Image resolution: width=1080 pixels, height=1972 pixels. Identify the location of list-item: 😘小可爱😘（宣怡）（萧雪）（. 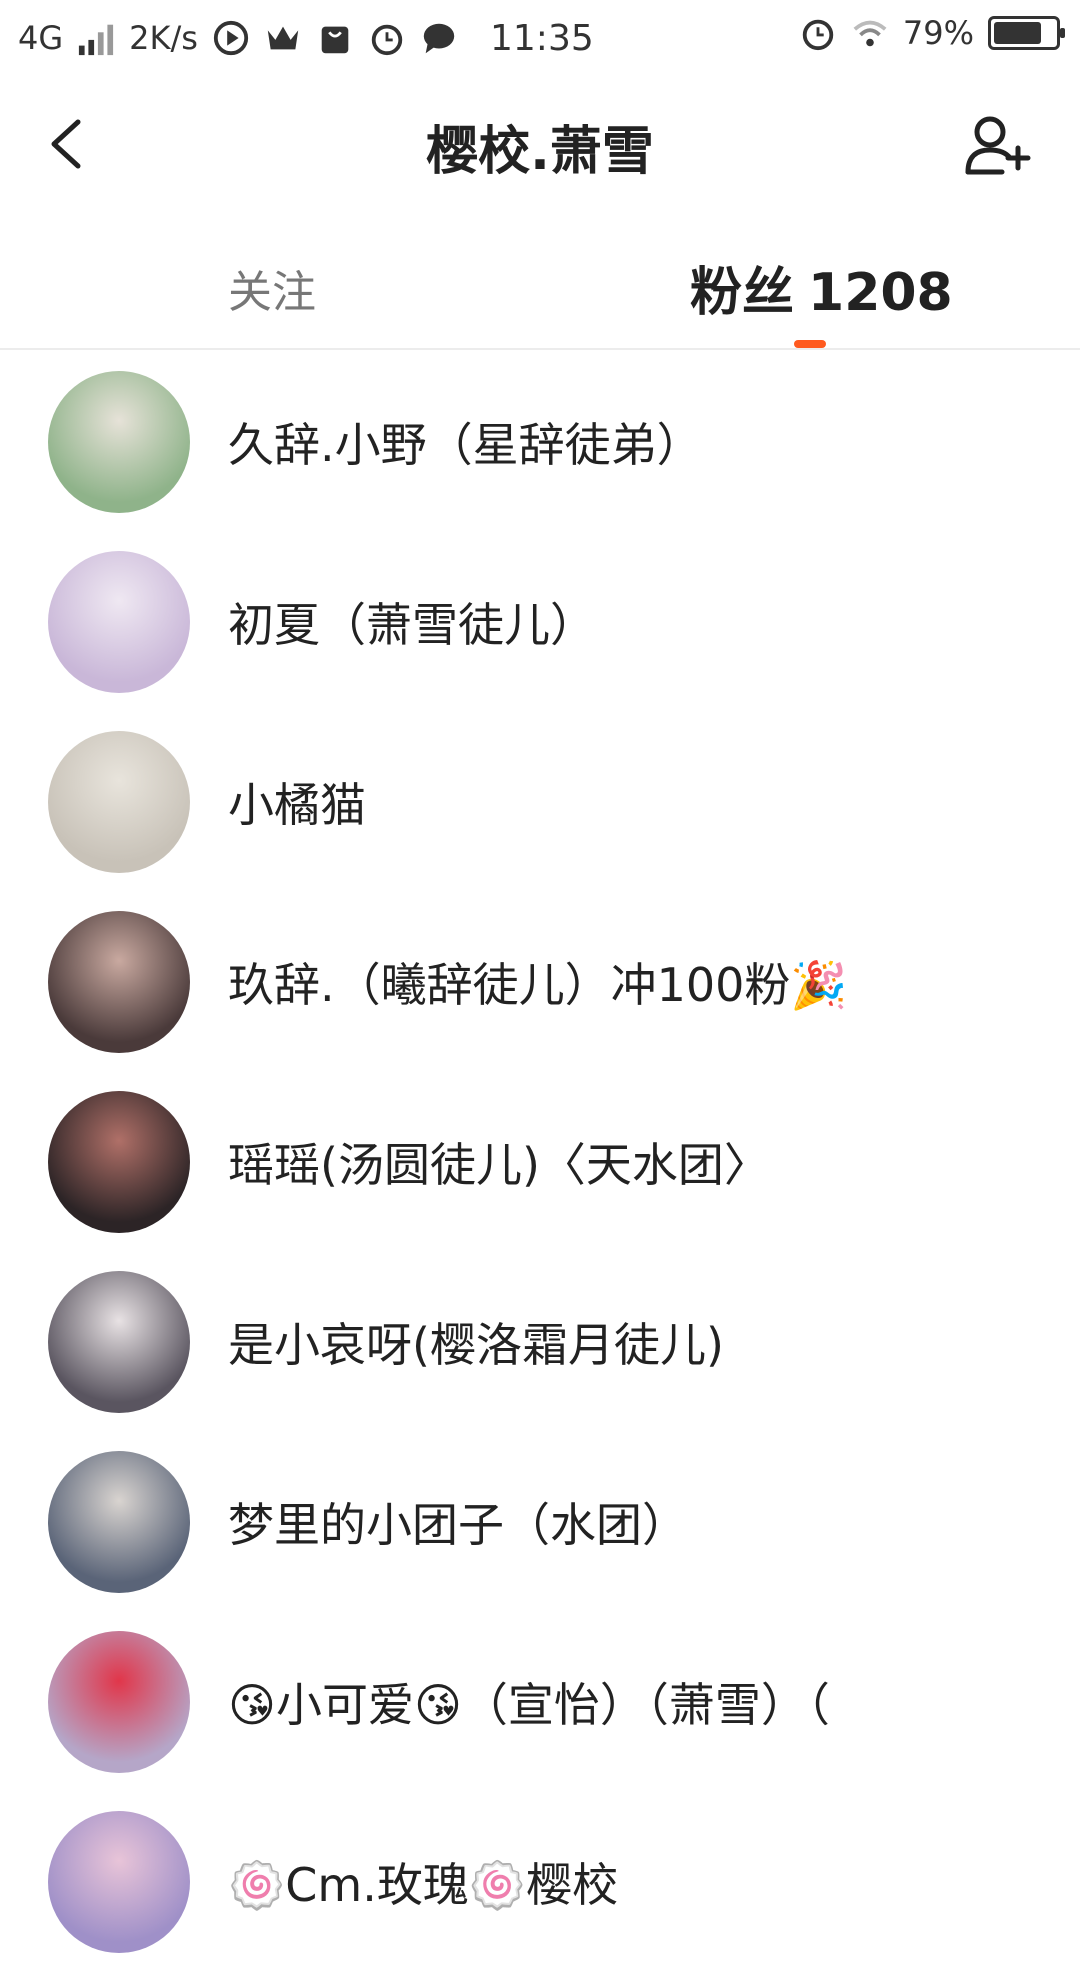
(540, 1702).